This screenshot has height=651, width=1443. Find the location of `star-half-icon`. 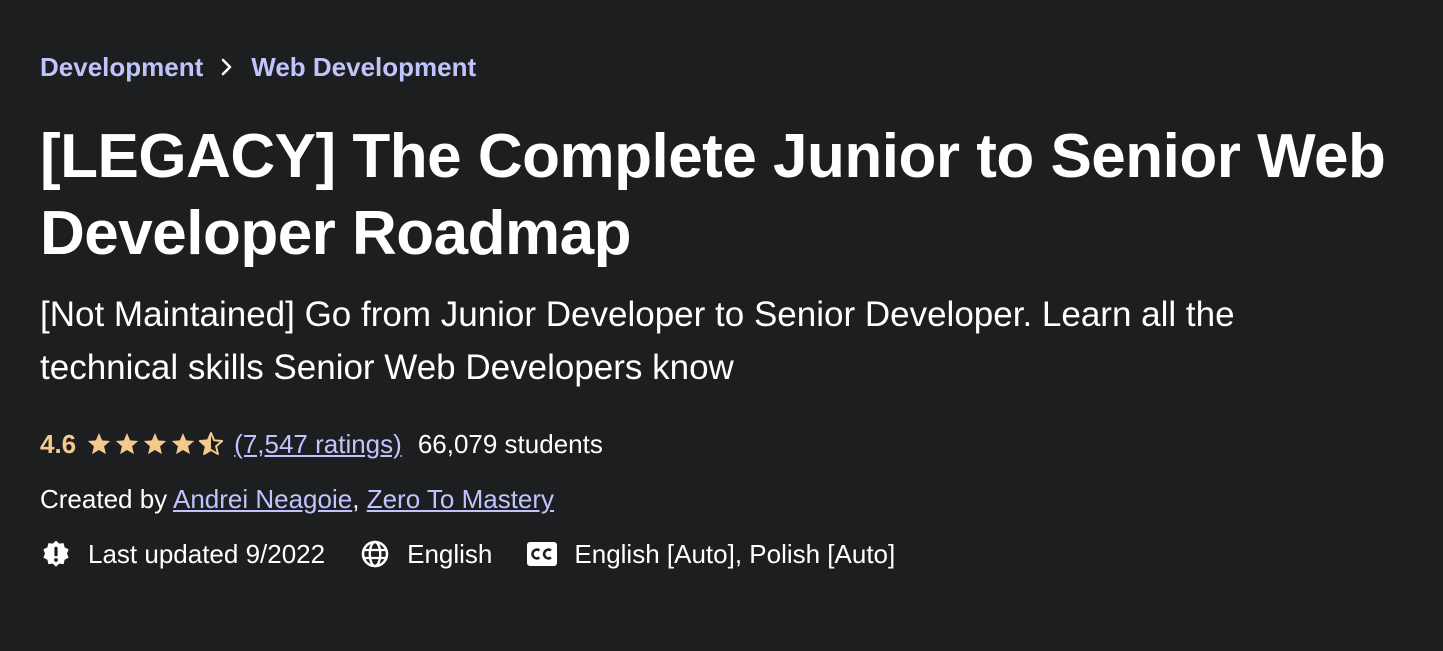

star-half-icon is located at coordinates (211, 443).